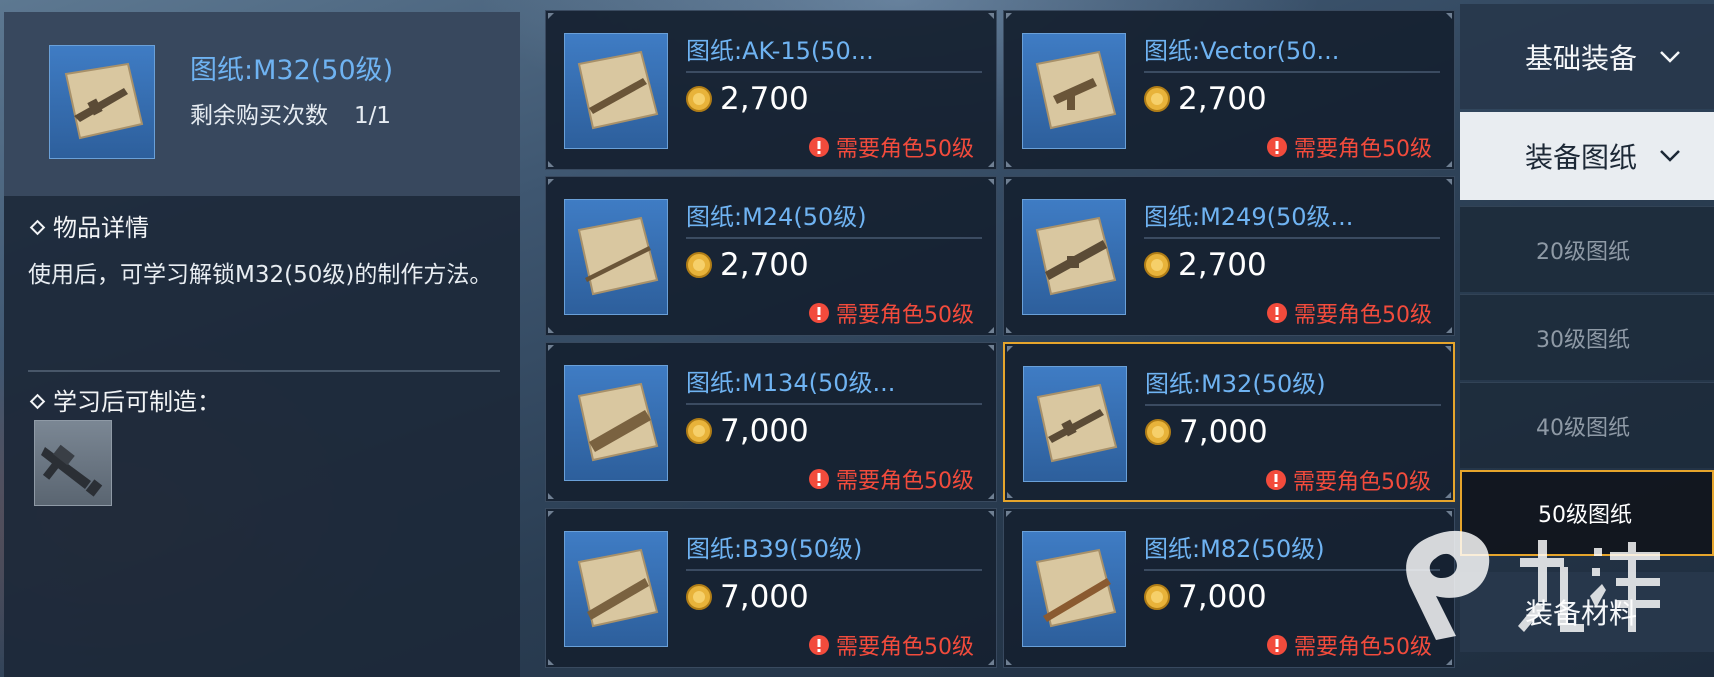 Image resolution: width=1714 pixels, height=677 pixels. I want to click on subcategory-level-30: 30级图纸, so click(1587, 337).